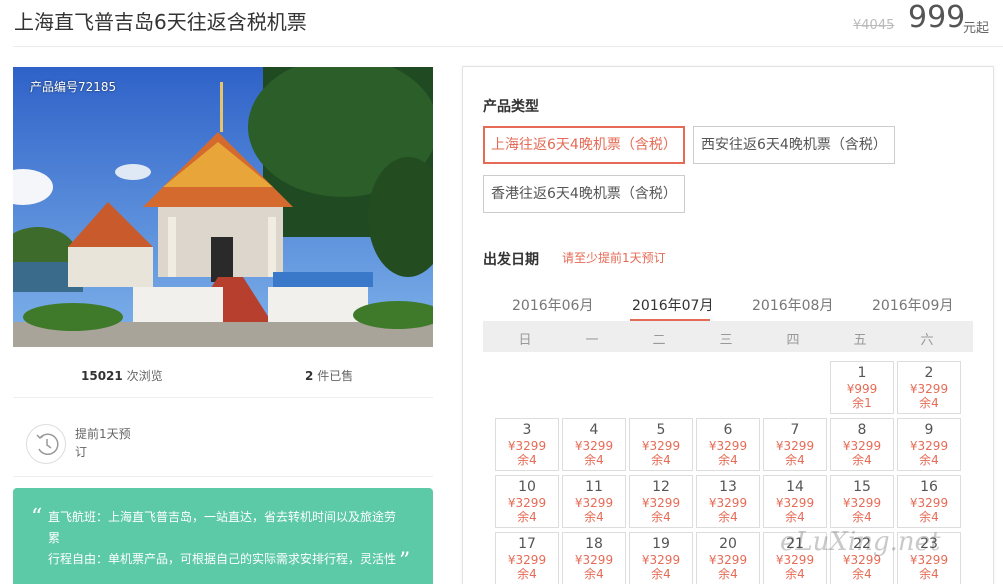  I want to click on day-number: 9, so click(929, 430).